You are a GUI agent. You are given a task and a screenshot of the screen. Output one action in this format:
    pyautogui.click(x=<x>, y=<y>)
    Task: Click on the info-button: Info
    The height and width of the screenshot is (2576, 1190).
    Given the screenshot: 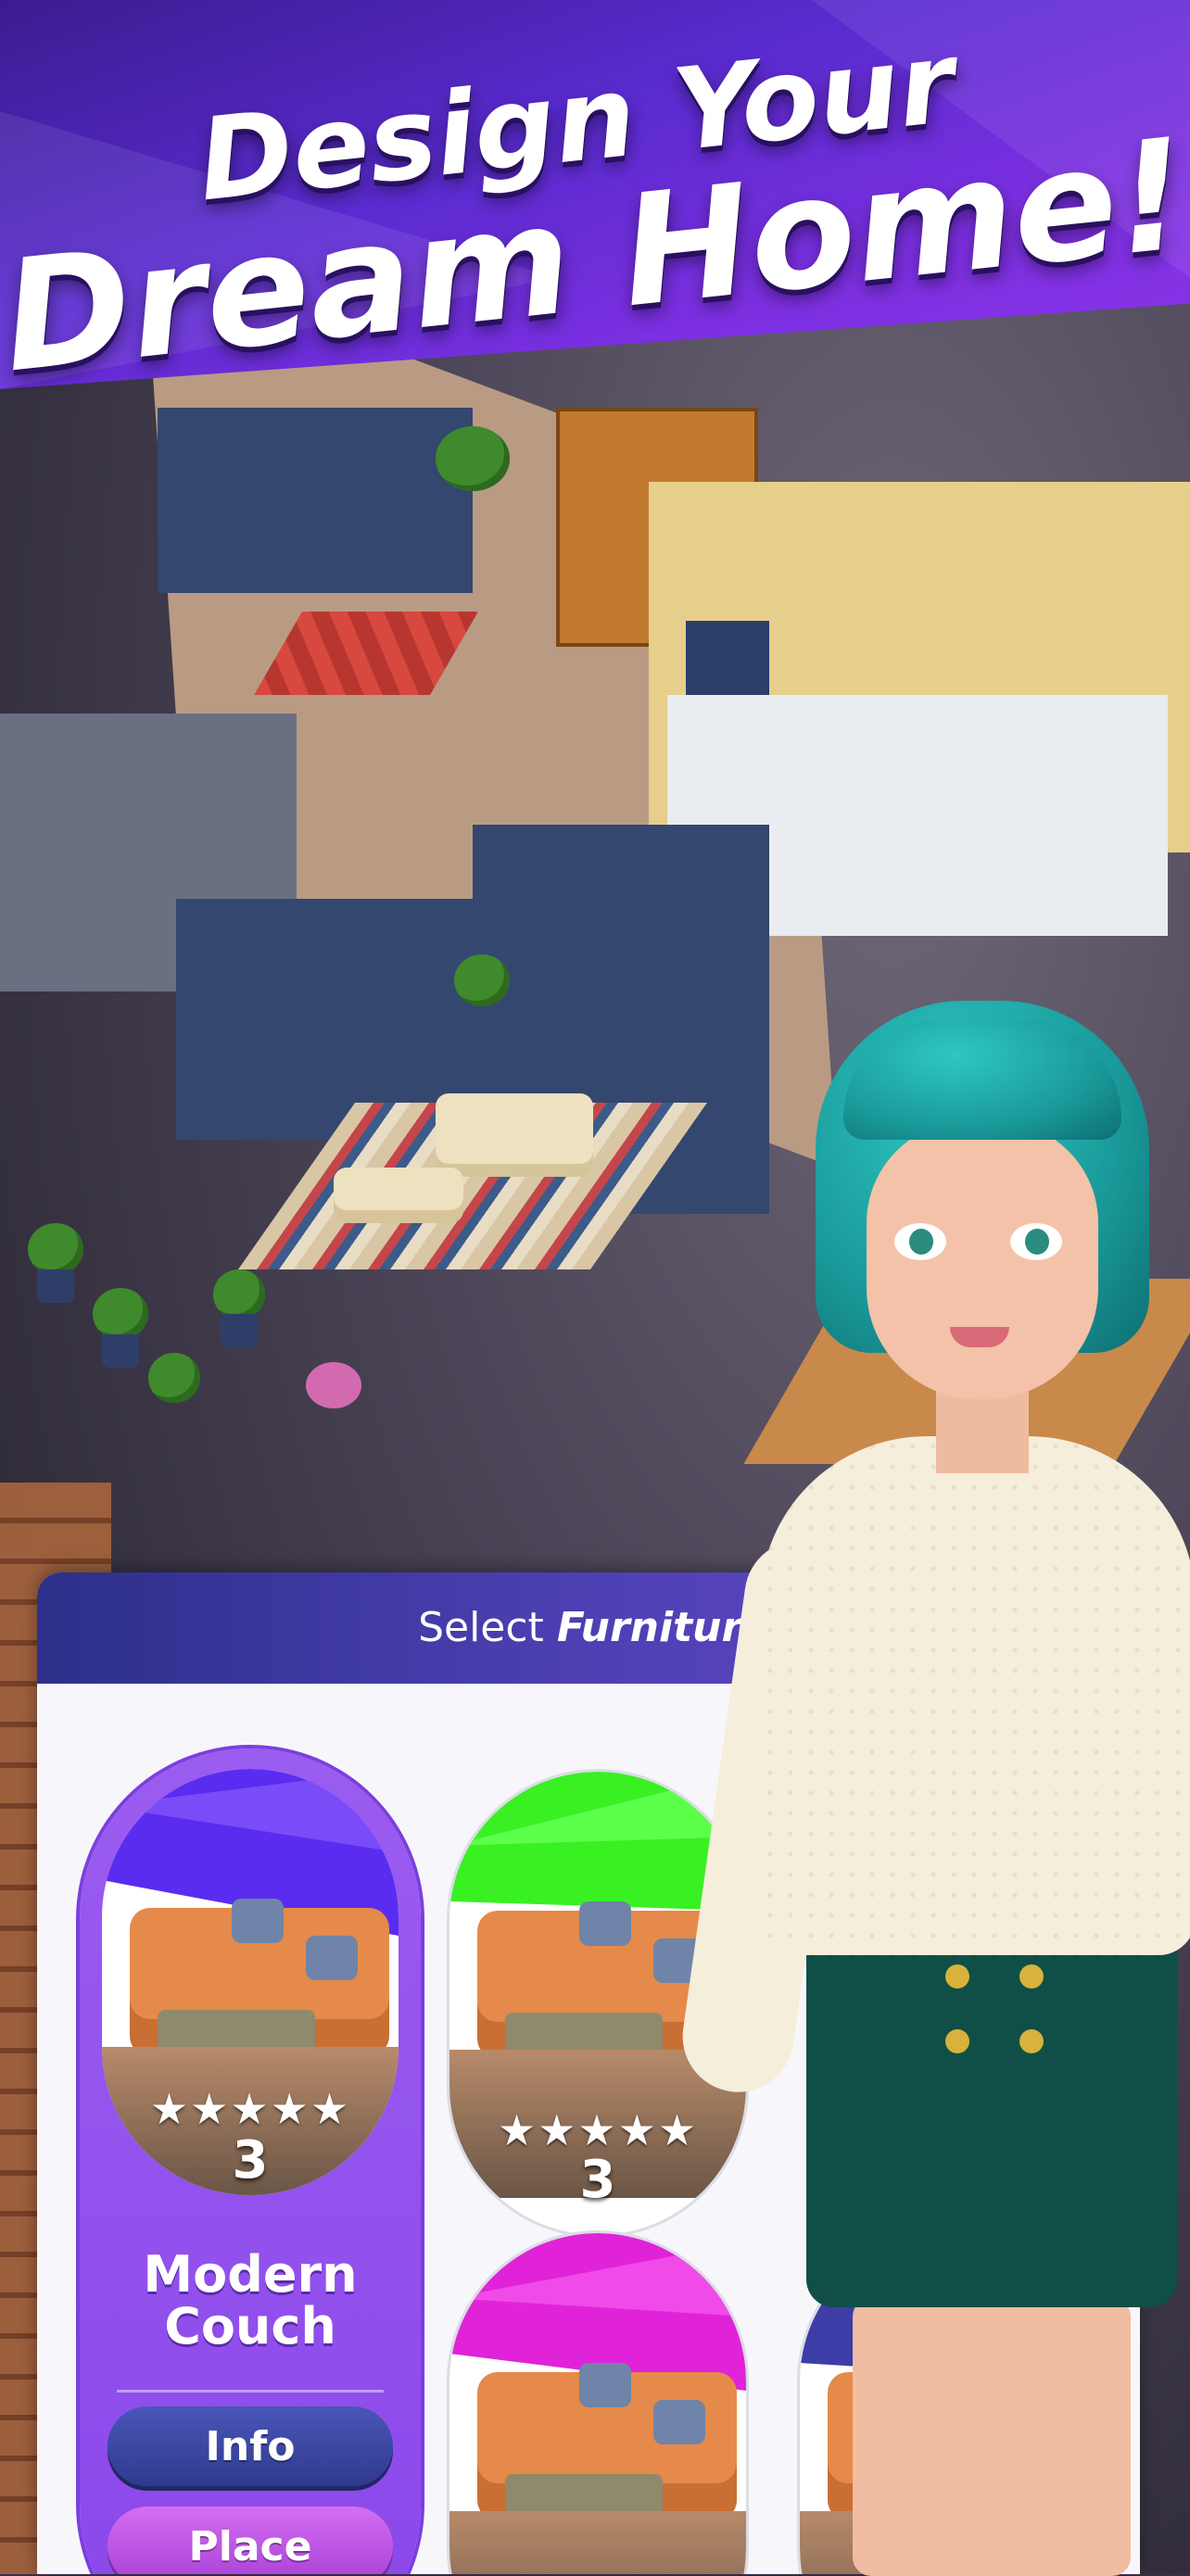 What is the action you would take?
    pyautogui.click(x=250, y=2446)
    